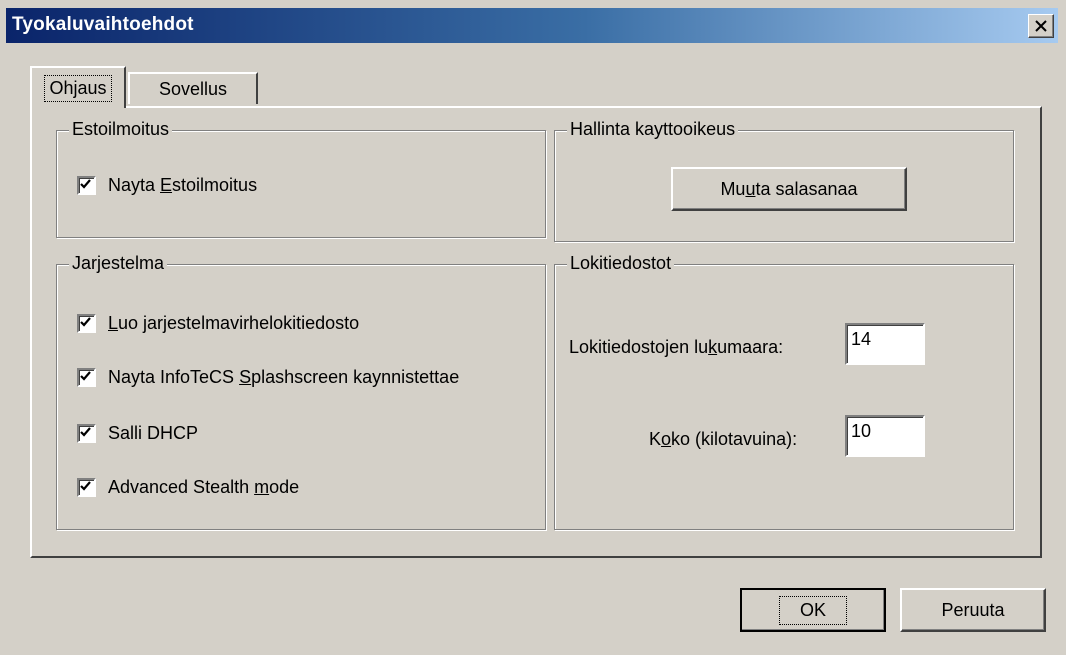 This screenshot has width=1066, height=655. I want to click on tab-ohjaus-label: Ohjaus, so click(78, 88).